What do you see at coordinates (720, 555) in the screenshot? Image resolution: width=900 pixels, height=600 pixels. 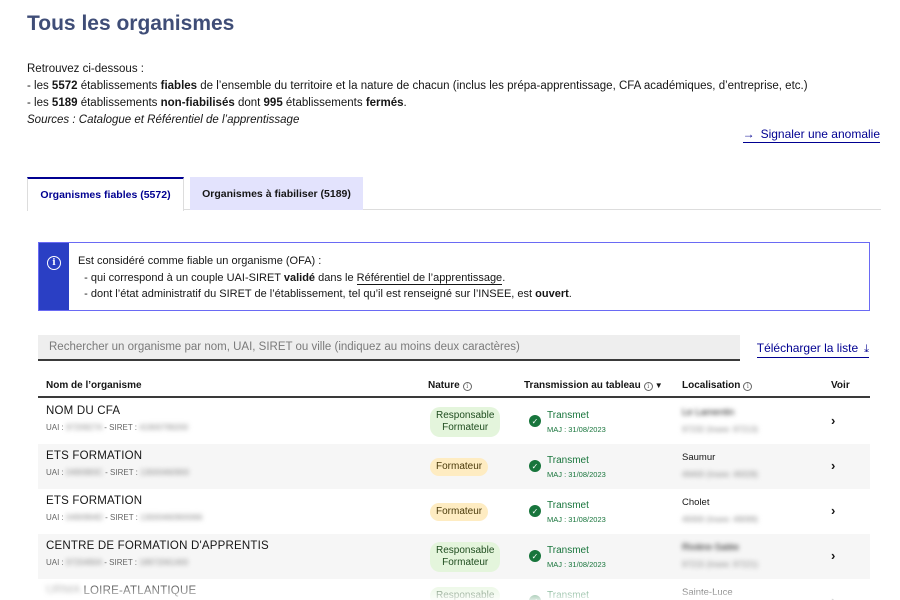 I see `location-cell: Rivière-Salée 97215 (Insee: 97221)` at bounding box center [720, 555].